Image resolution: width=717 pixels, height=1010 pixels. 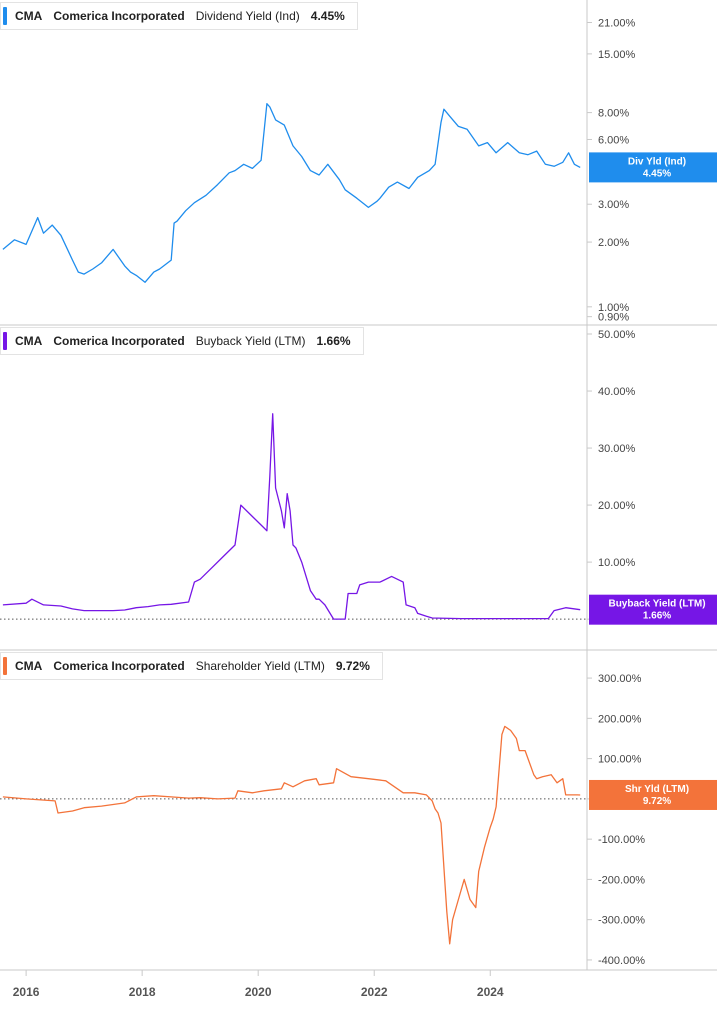 I want to click on y-tick-label: -200.00%, so click(x=621, y=880).